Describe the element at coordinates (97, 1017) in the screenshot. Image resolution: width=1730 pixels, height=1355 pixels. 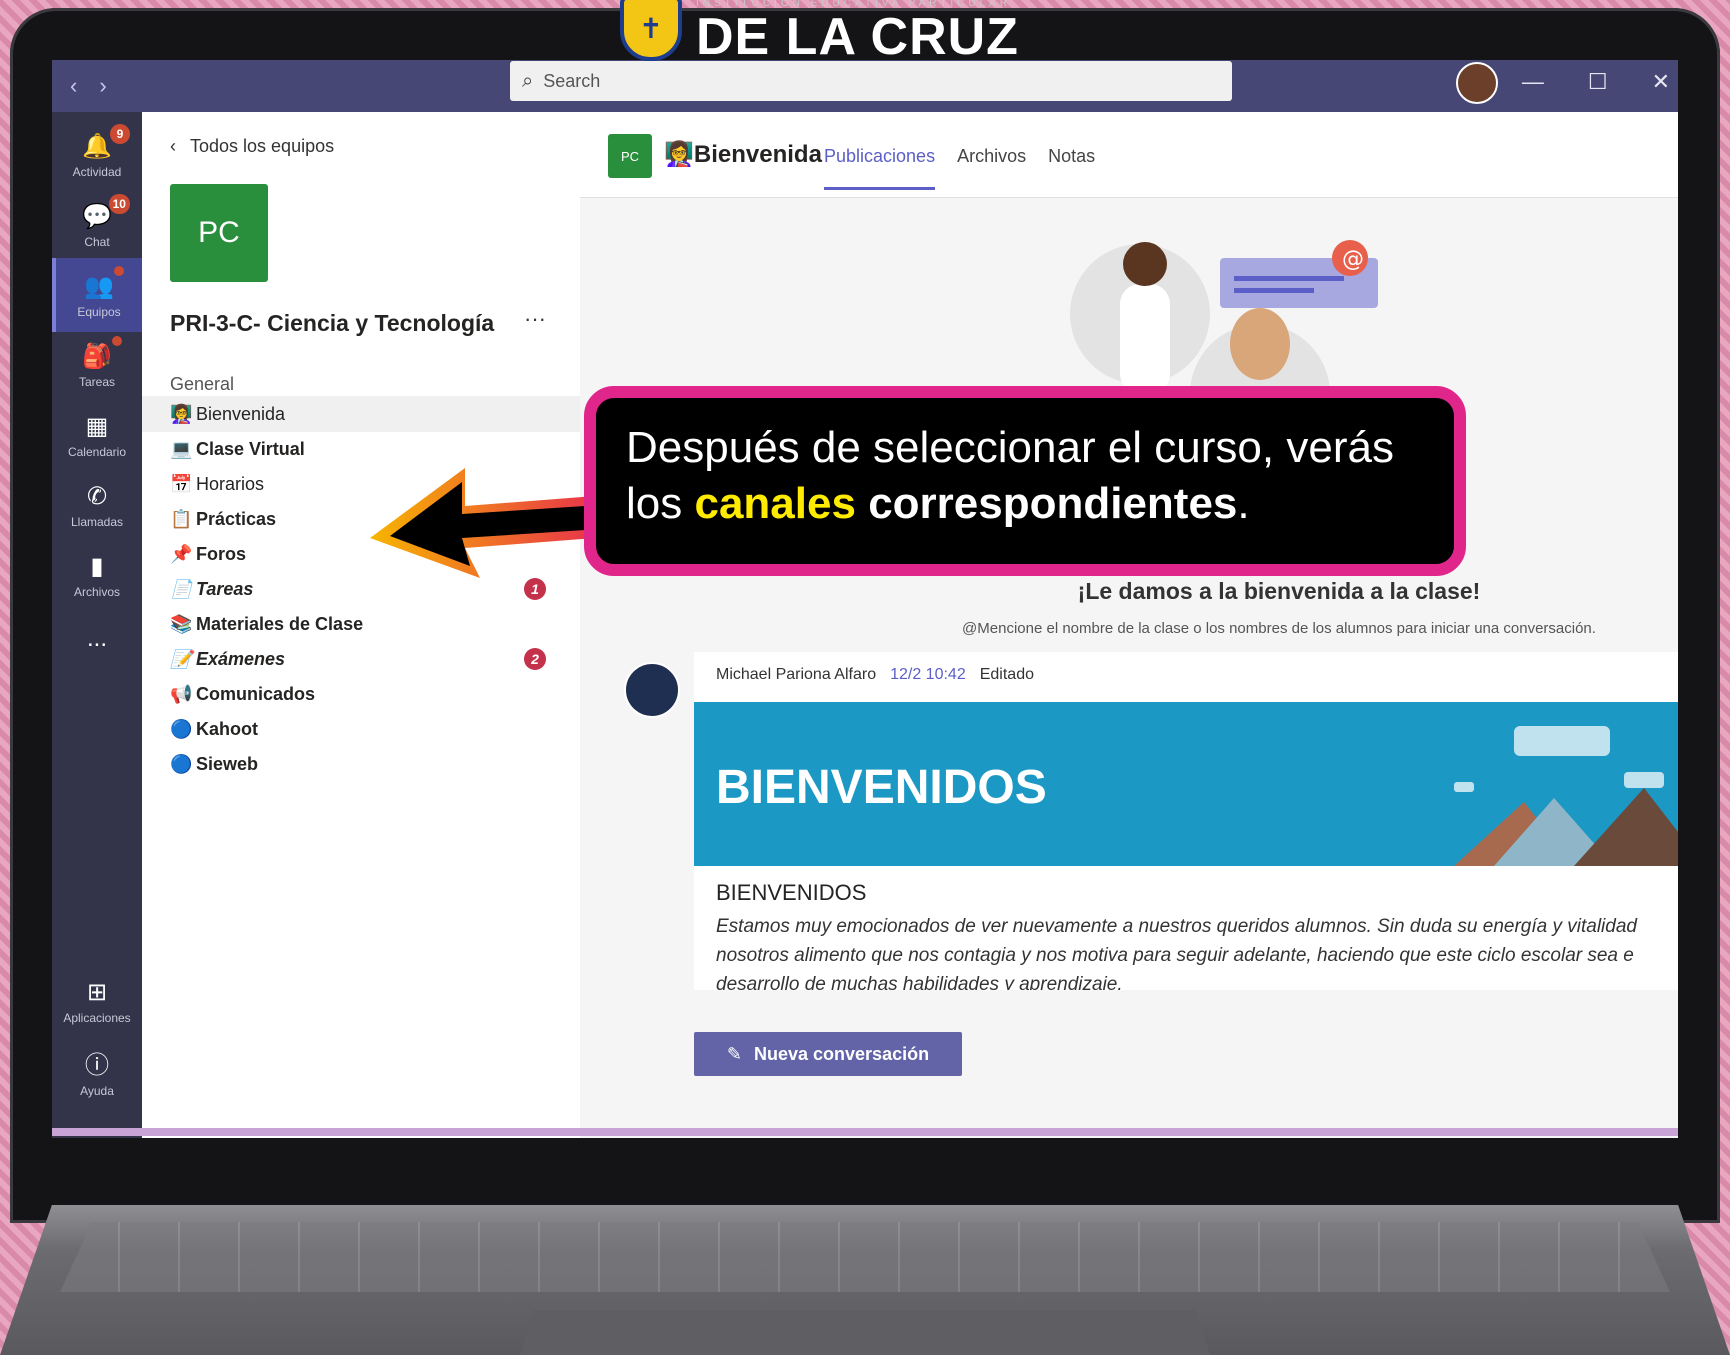
I see `rail-label: Aplicaciones` at that location.